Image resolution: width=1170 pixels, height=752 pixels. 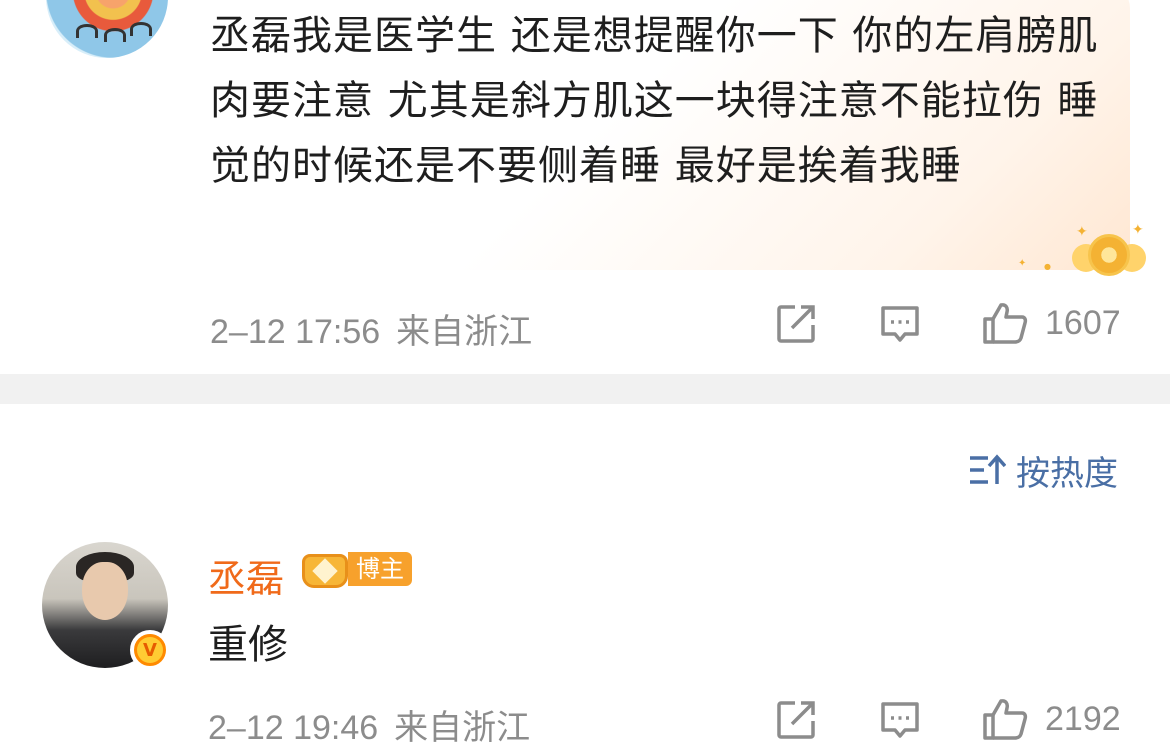 What do you see at coordinates (1067, 473) in the screenshot?
I see `sort-label: 按热度` at bounding box center [1067, 473].